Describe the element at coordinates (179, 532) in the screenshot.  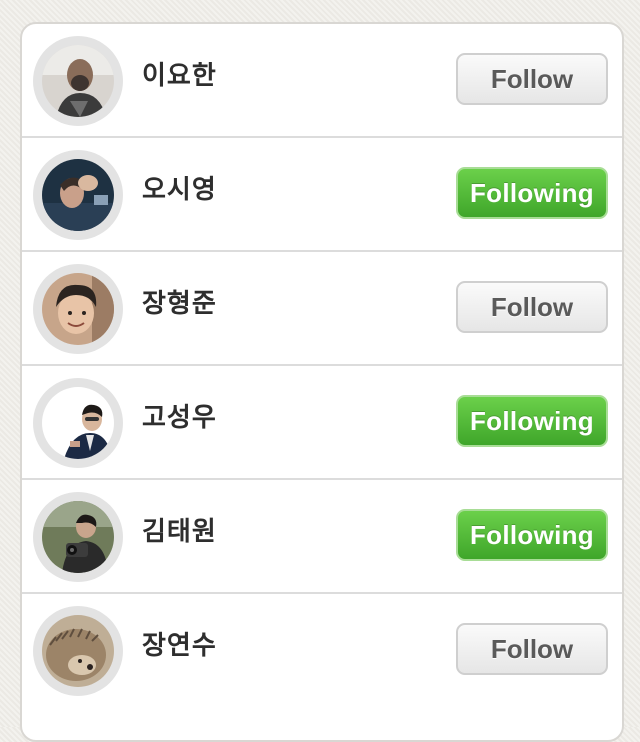
I see `user-name: 김태원` at that location.